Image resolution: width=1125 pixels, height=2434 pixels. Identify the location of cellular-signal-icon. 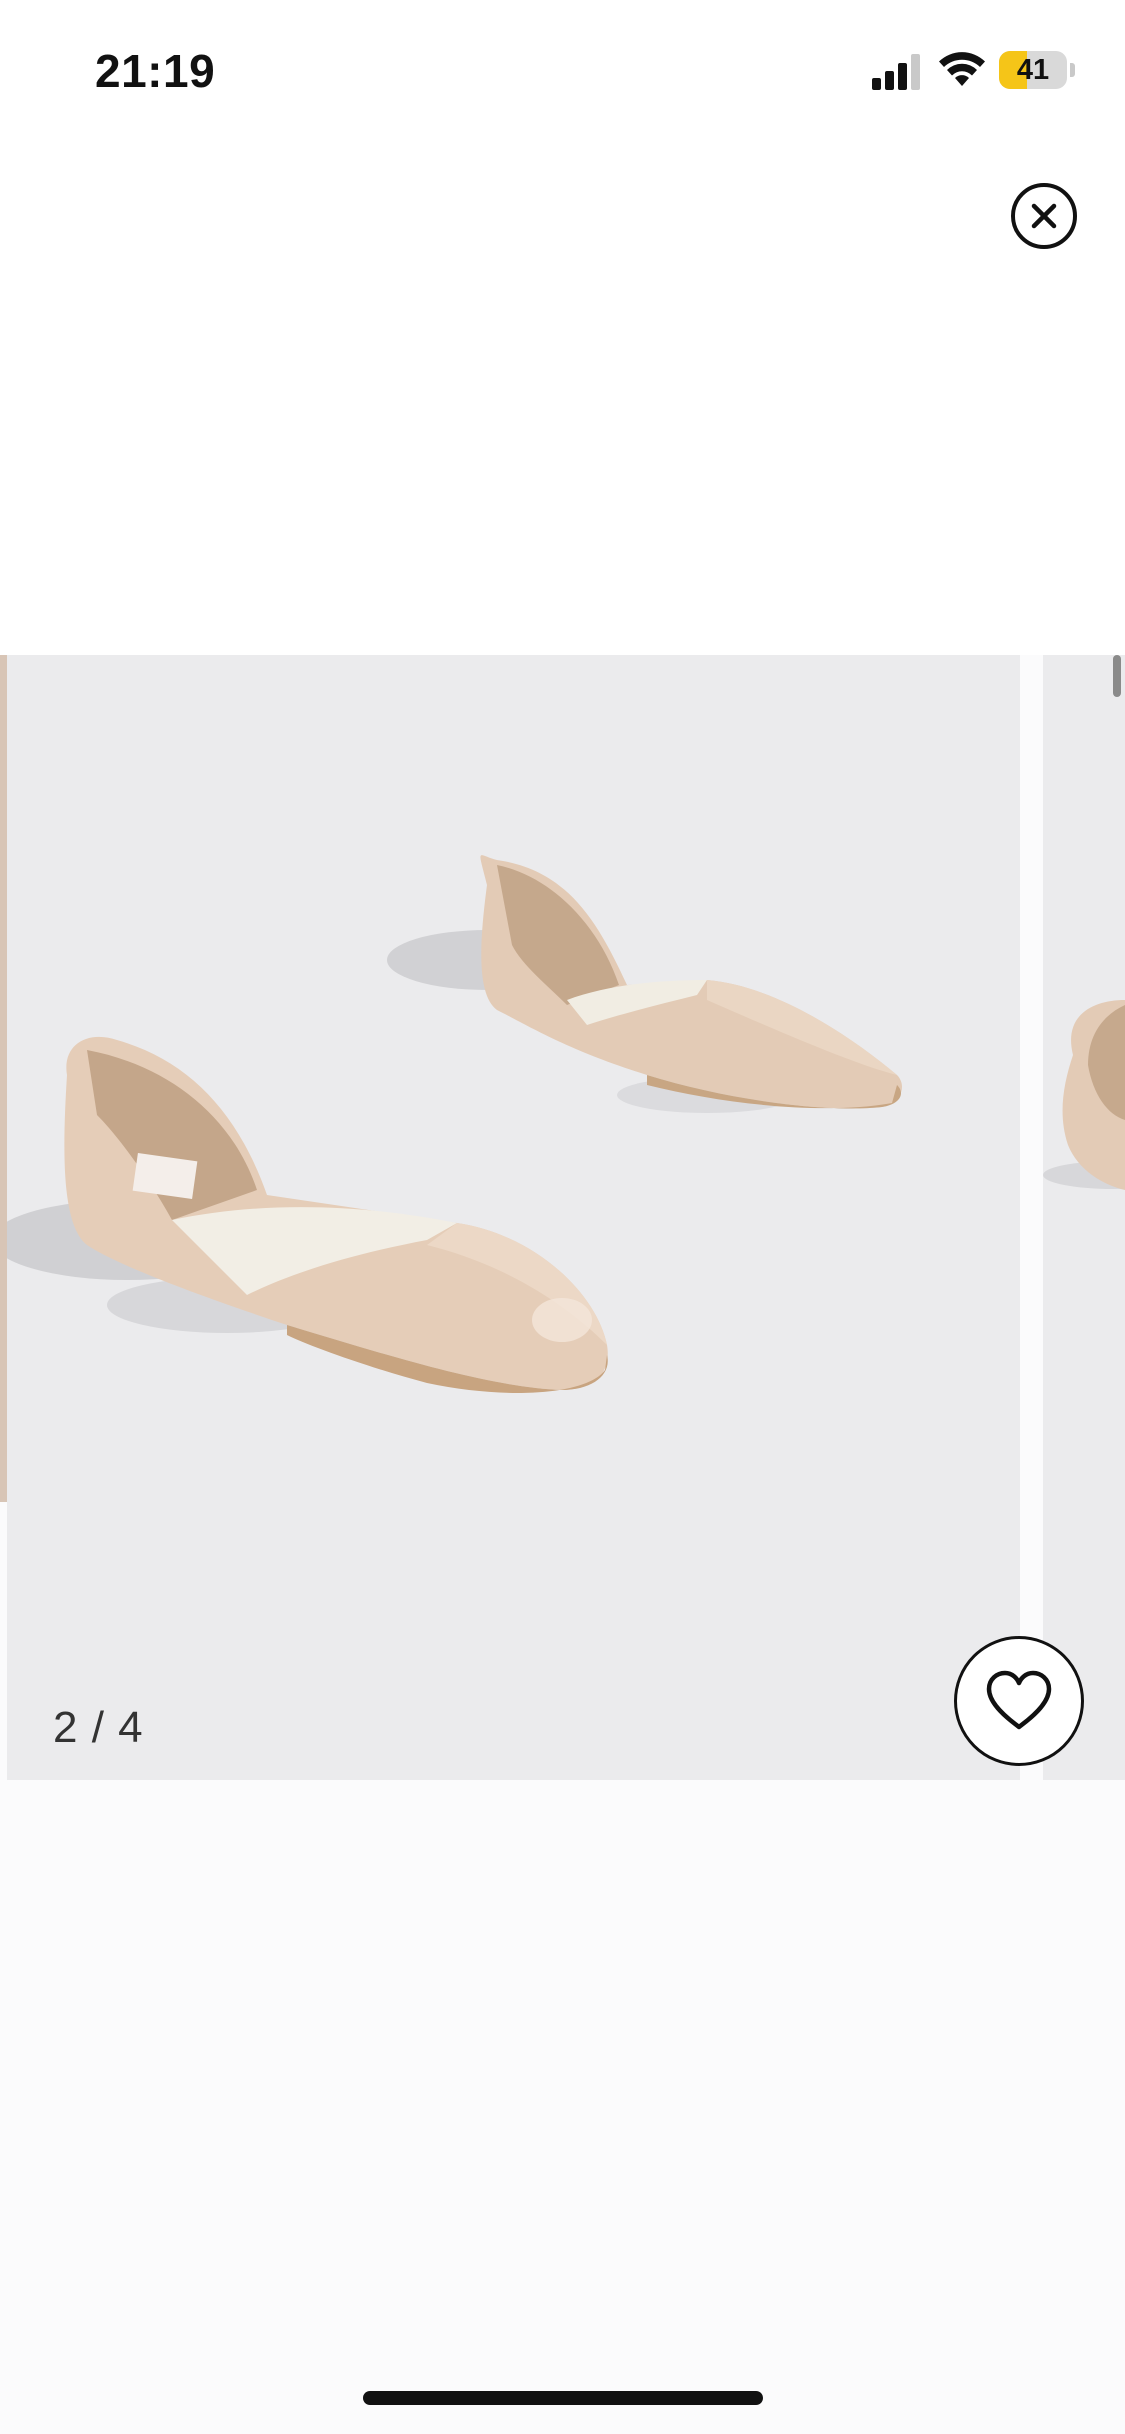
(896, 72).